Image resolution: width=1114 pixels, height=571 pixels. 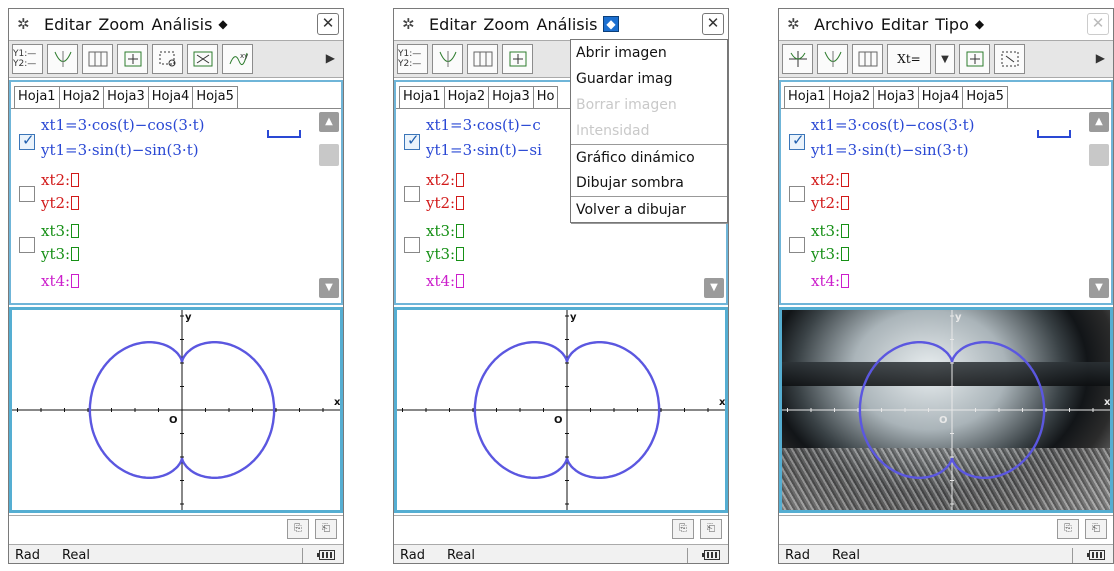 I want to click on equation-xt1: xt1=3·cos(t)−c, so click(x=483, y=125).